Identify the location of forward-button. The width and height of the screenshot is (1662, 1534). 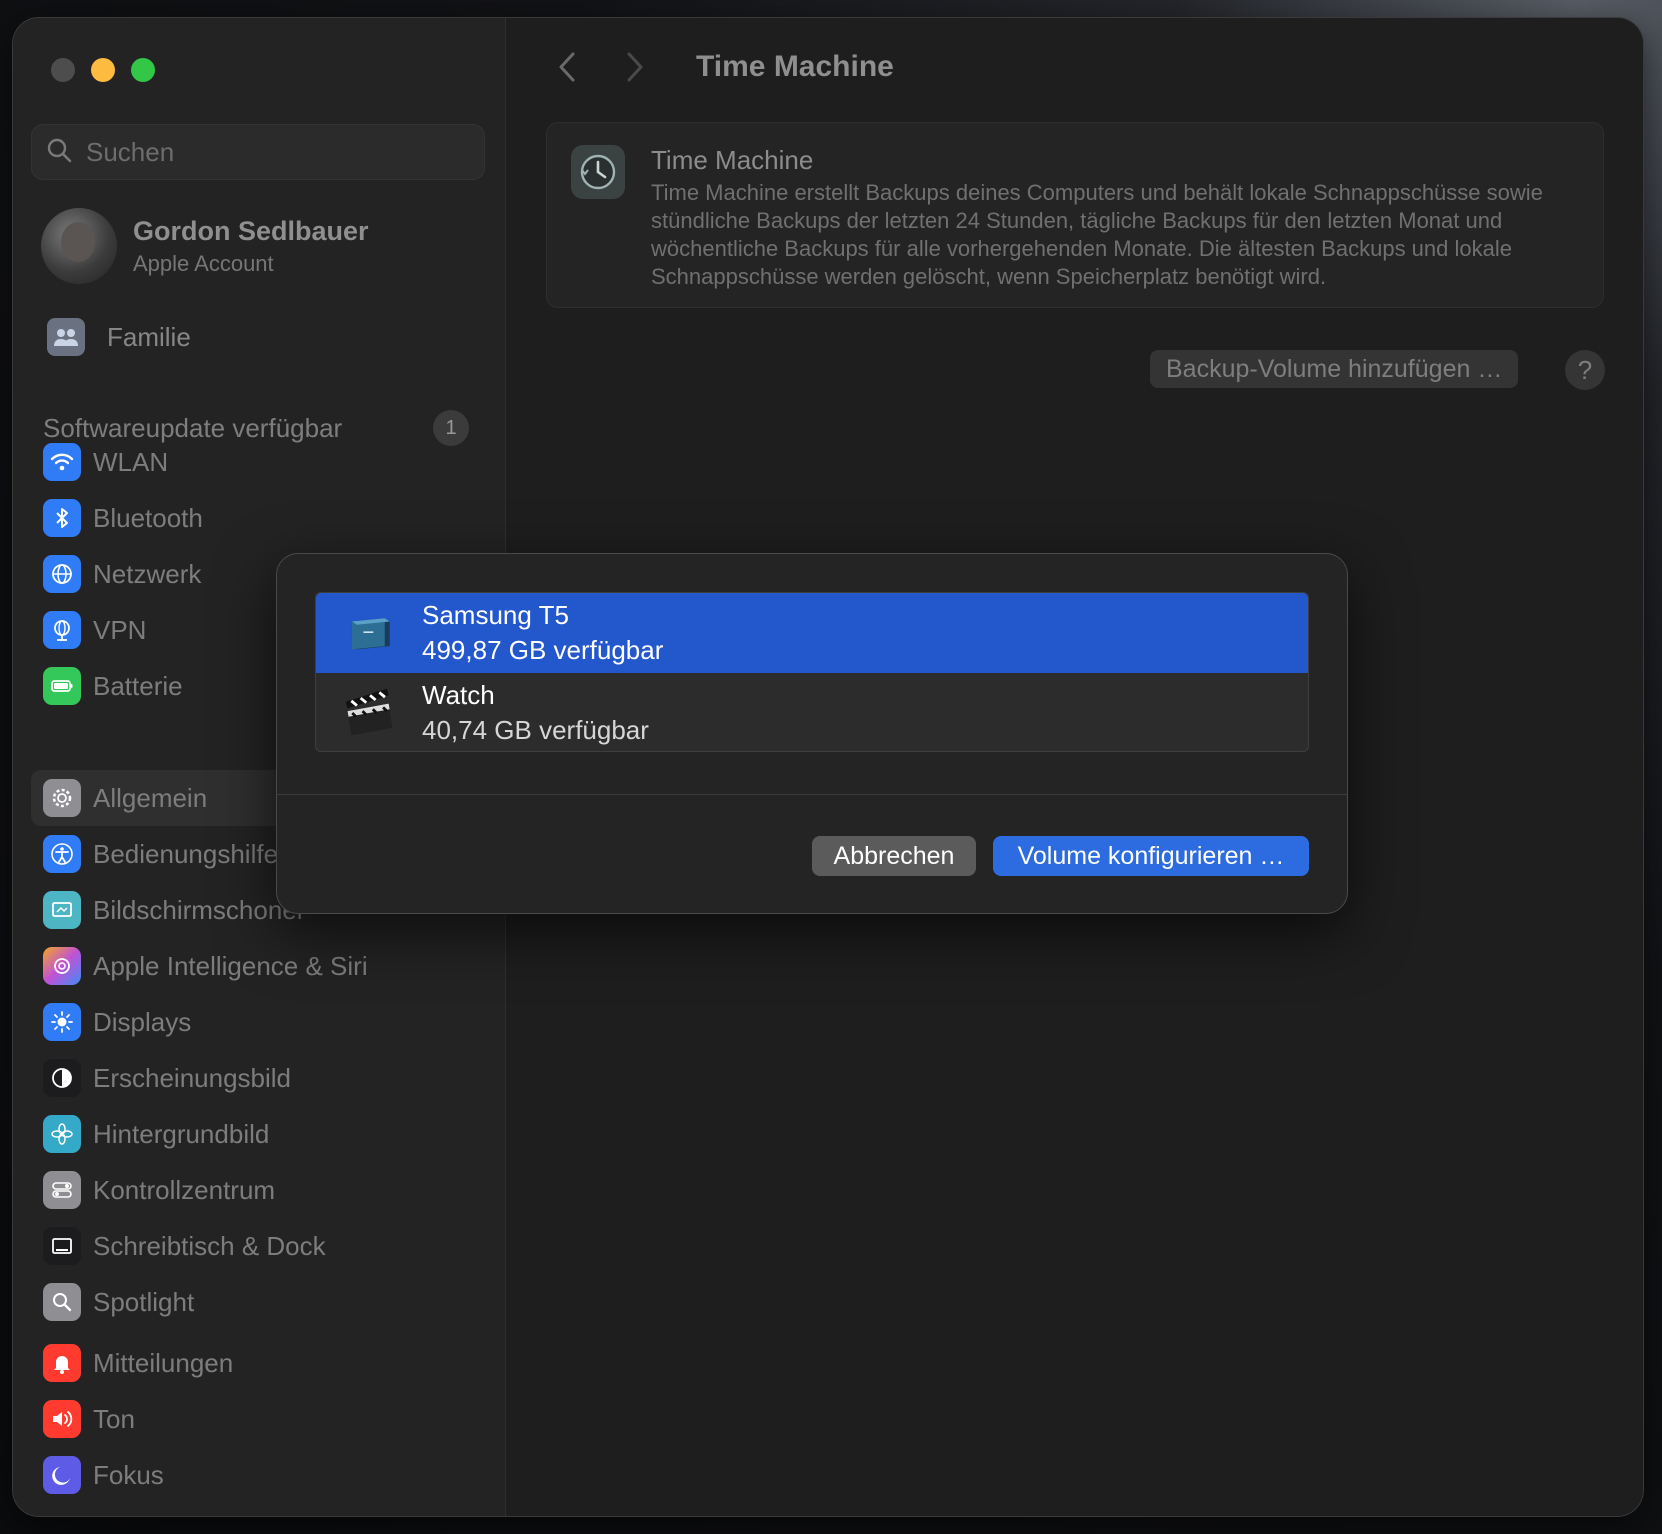
(635, 69).